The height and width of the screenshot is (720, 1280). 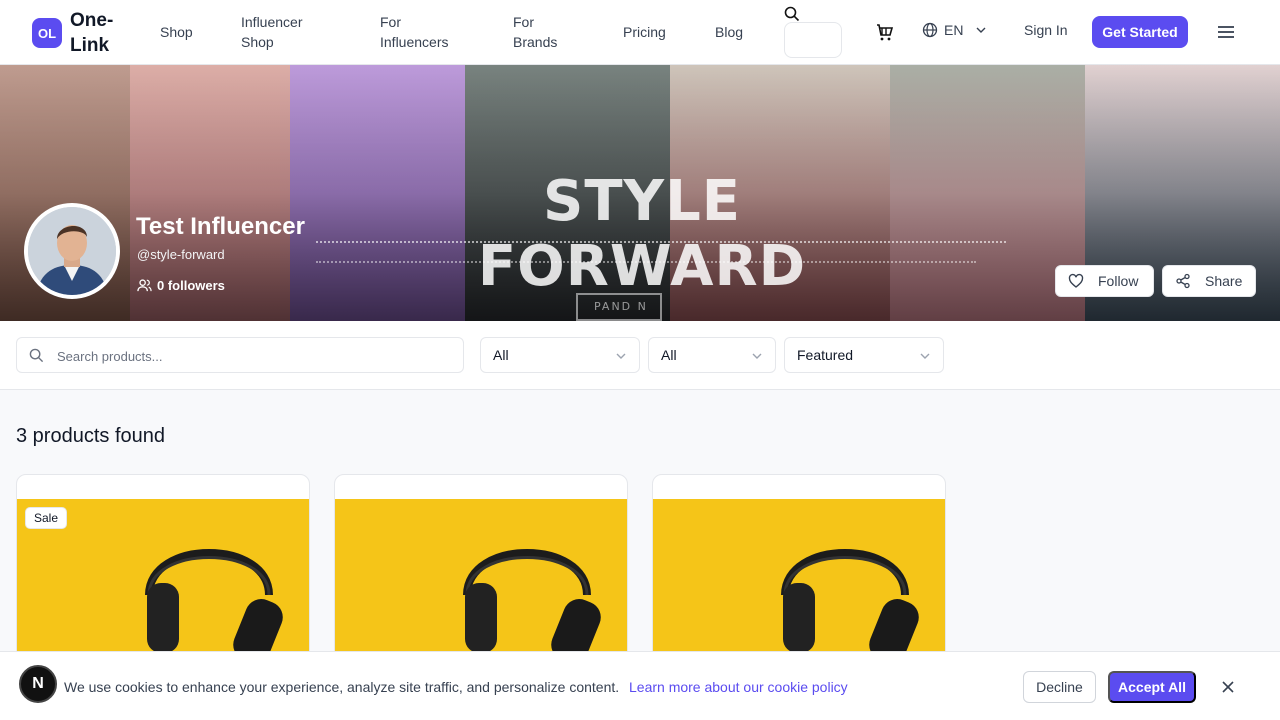 I want to click on followers-count: 0 followers, so click(x=181, y=285).